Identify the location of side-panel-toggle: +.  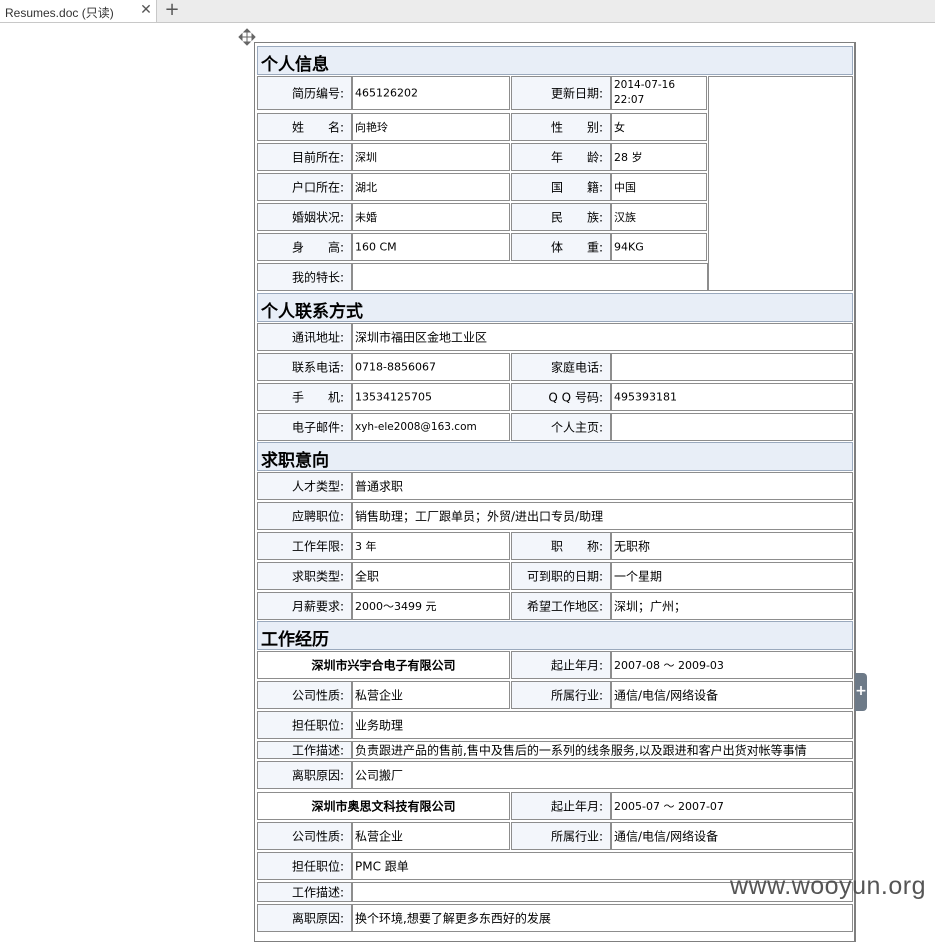
(861, 692).